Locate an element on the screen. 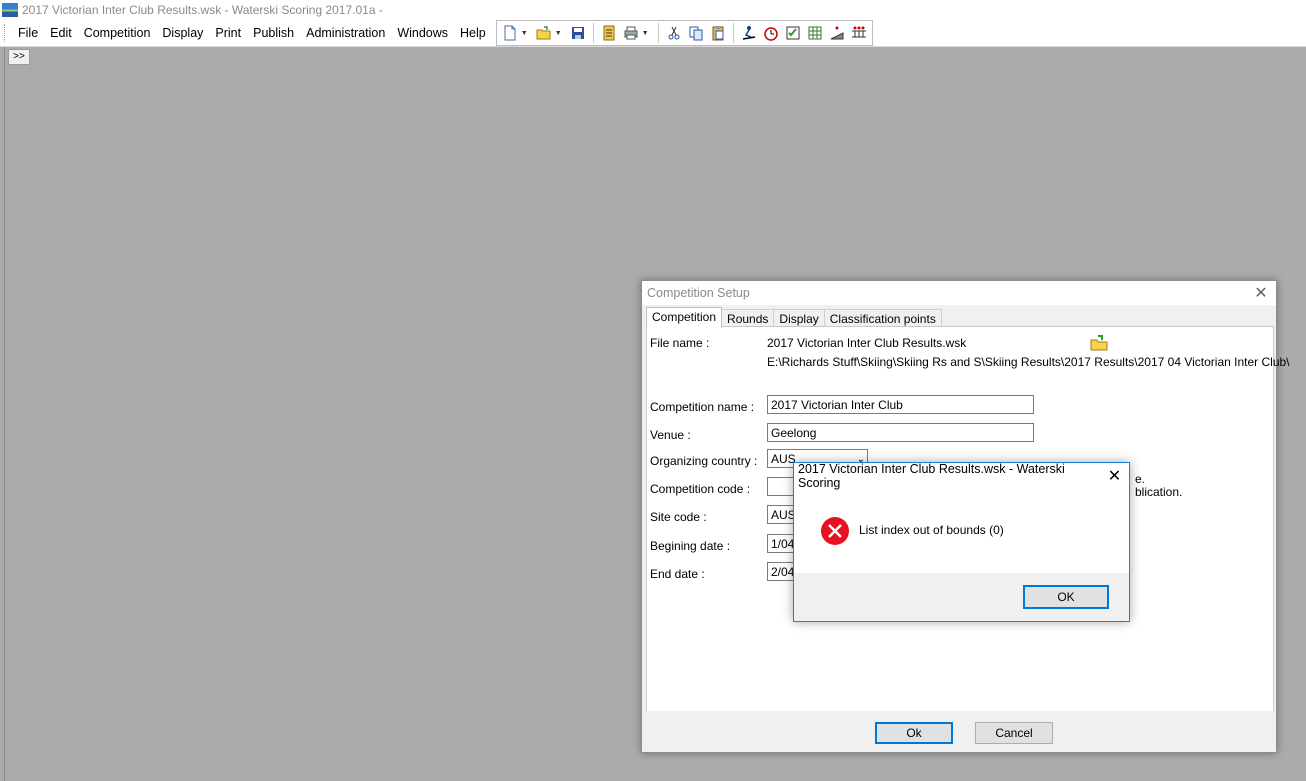 This screenshot has width=1306, height=781. error-close-icon: ✕ is located at coordinates (1114, 476).